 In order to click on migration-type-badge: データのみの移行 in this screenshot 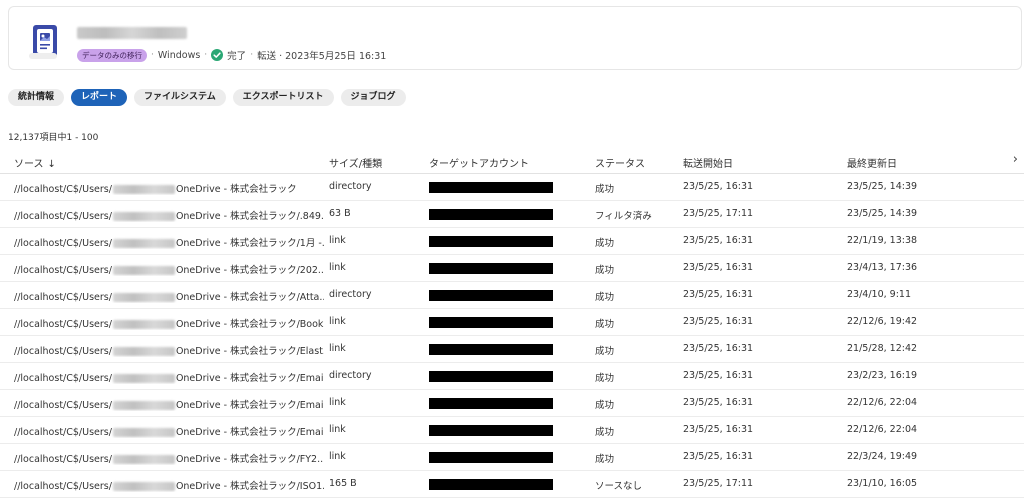, I will do `click(112, 55)`.